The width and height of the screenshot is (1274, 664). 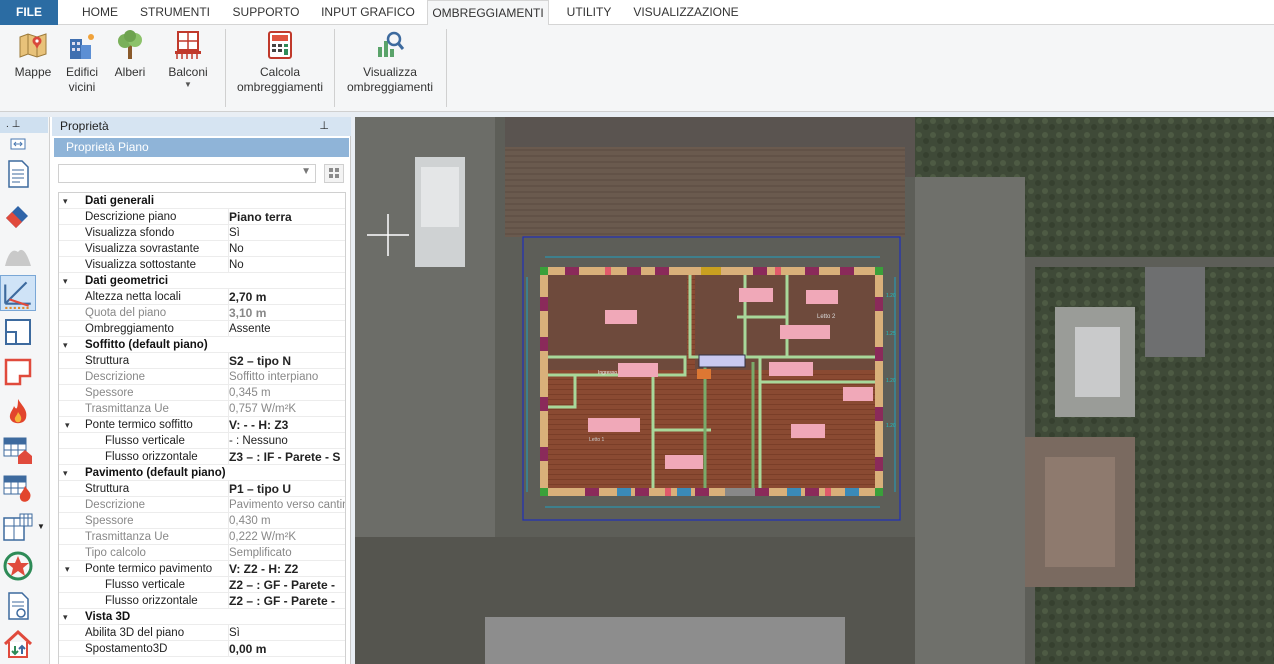 What do you see at coordinates (202, 313) in the screenshot?
I see `property-row: Quota del piano 3,10 m` at bounding box center [202, 313].